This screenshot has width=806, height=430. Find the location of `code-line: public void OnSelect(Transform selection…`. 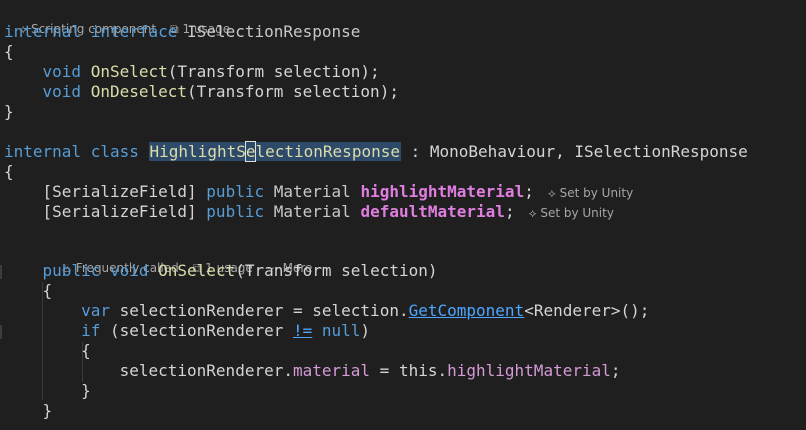

code-line: public void OnSelect(Transform selection… is located at coordinates (221, 271).